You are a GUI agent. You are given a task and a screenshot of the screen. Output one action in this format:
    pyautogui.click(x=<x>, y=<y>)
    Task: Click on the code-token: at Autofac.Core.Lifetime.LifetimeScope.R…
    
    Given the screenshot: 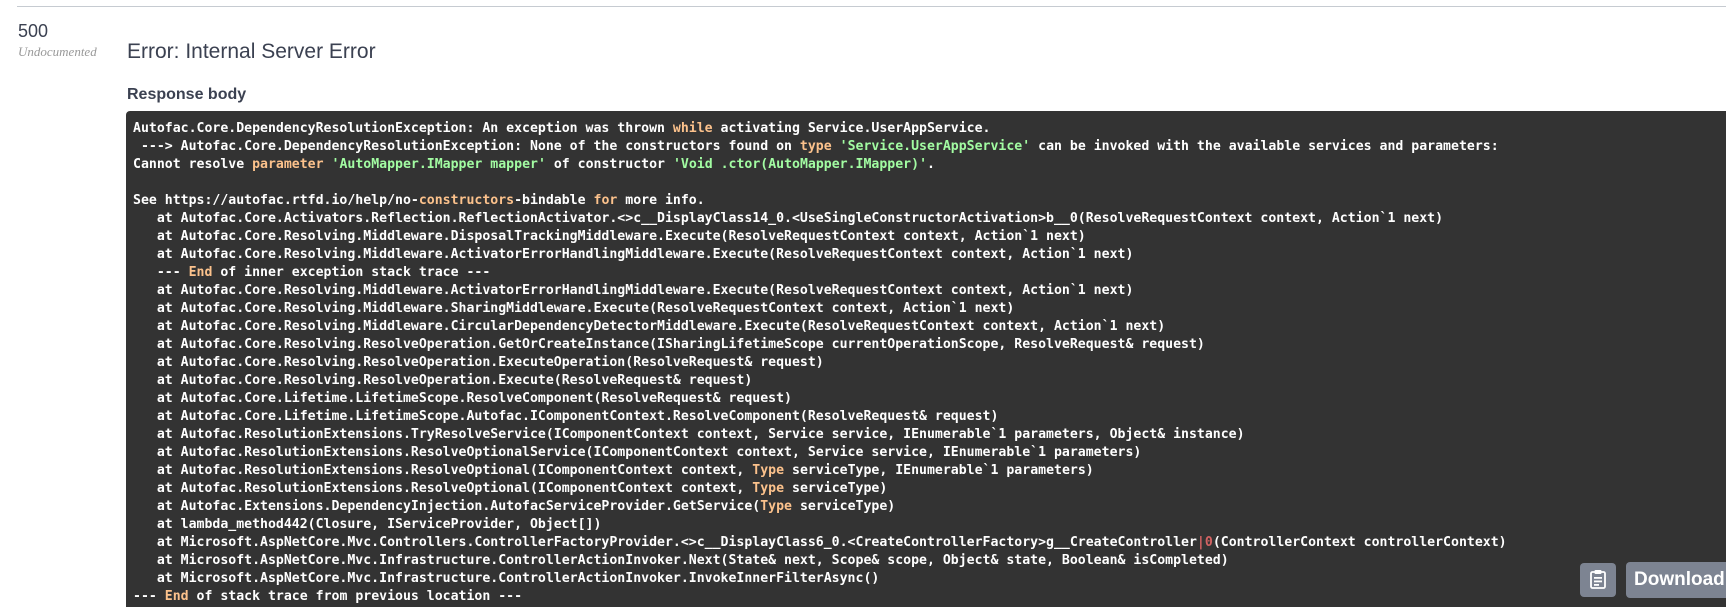 What is the action you would take?
    pyautogui.click(x=462, y=398)
    